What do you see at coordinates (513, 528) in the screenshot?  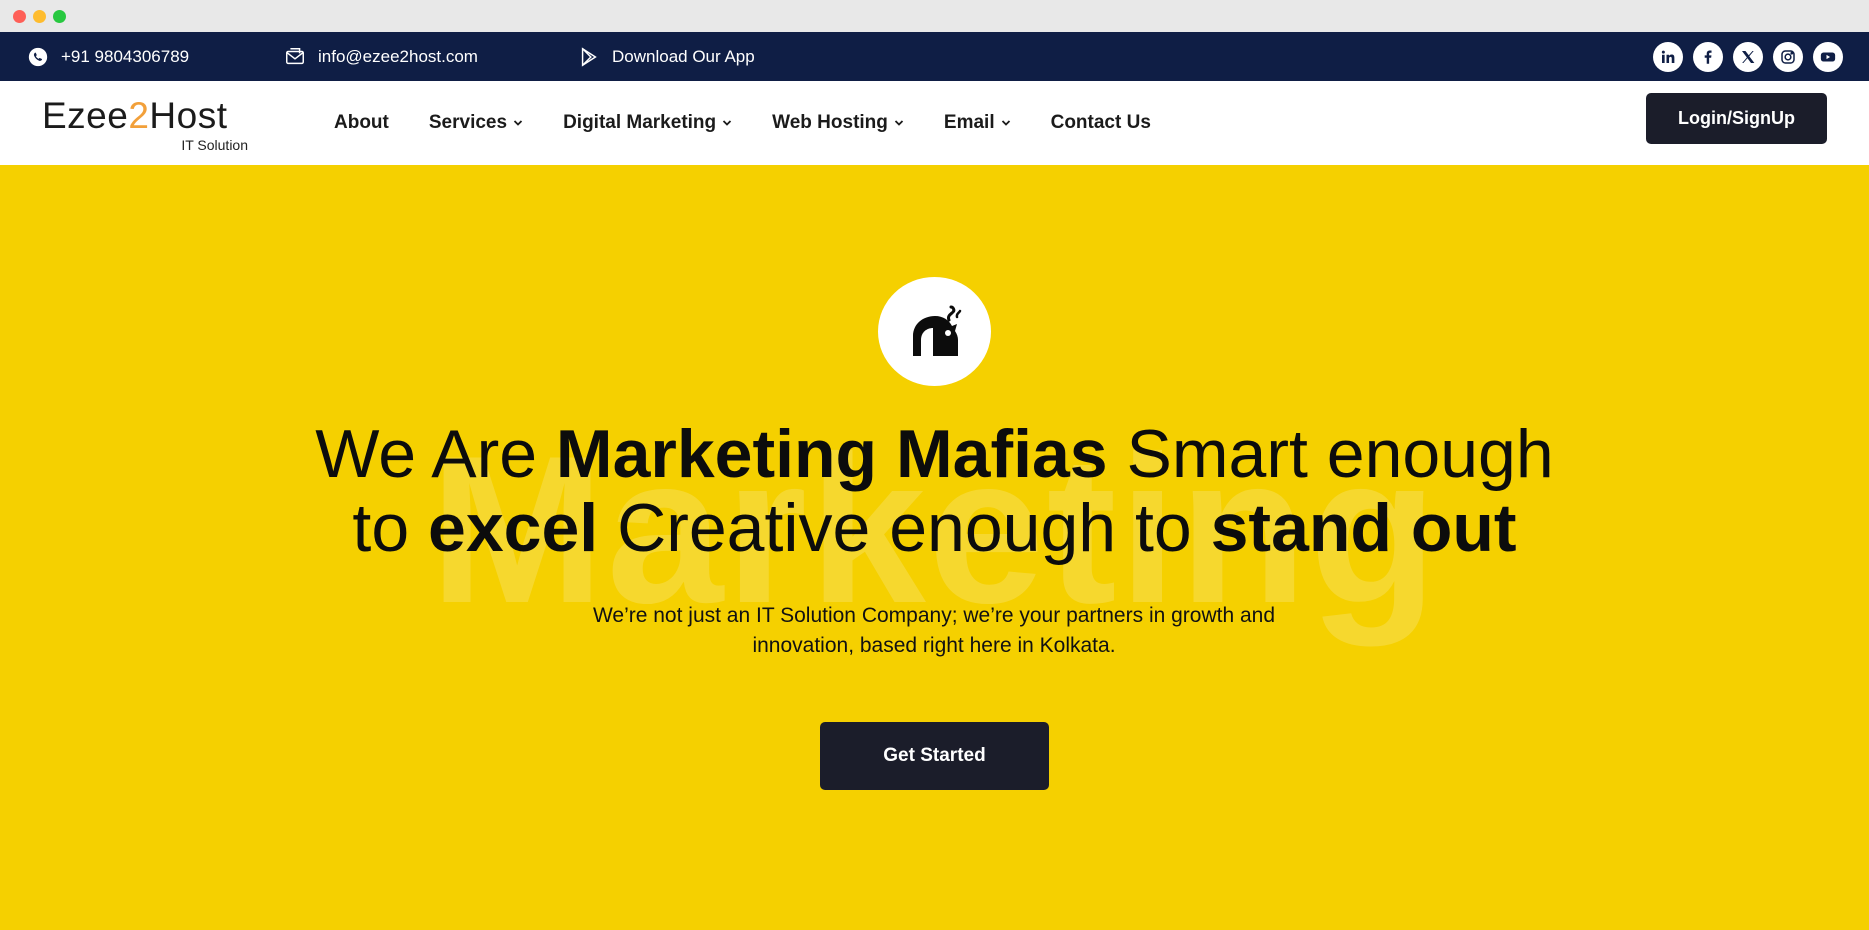 I see `headline-bold-2: excel` at bounding box center [513, 528].